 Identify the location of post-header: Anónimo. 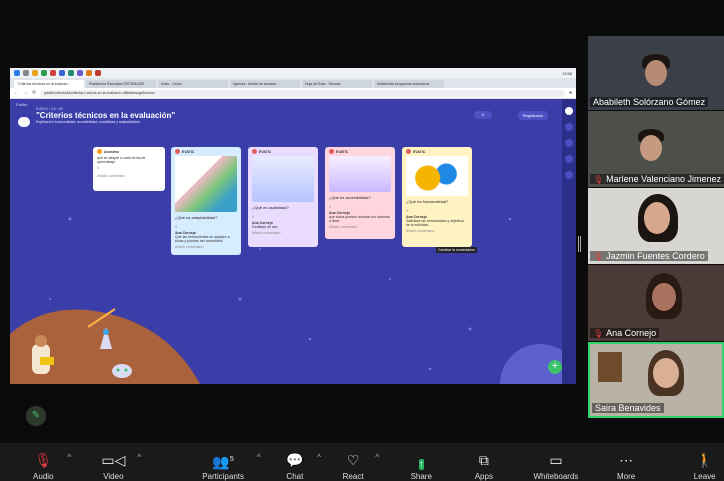
(129, 151).